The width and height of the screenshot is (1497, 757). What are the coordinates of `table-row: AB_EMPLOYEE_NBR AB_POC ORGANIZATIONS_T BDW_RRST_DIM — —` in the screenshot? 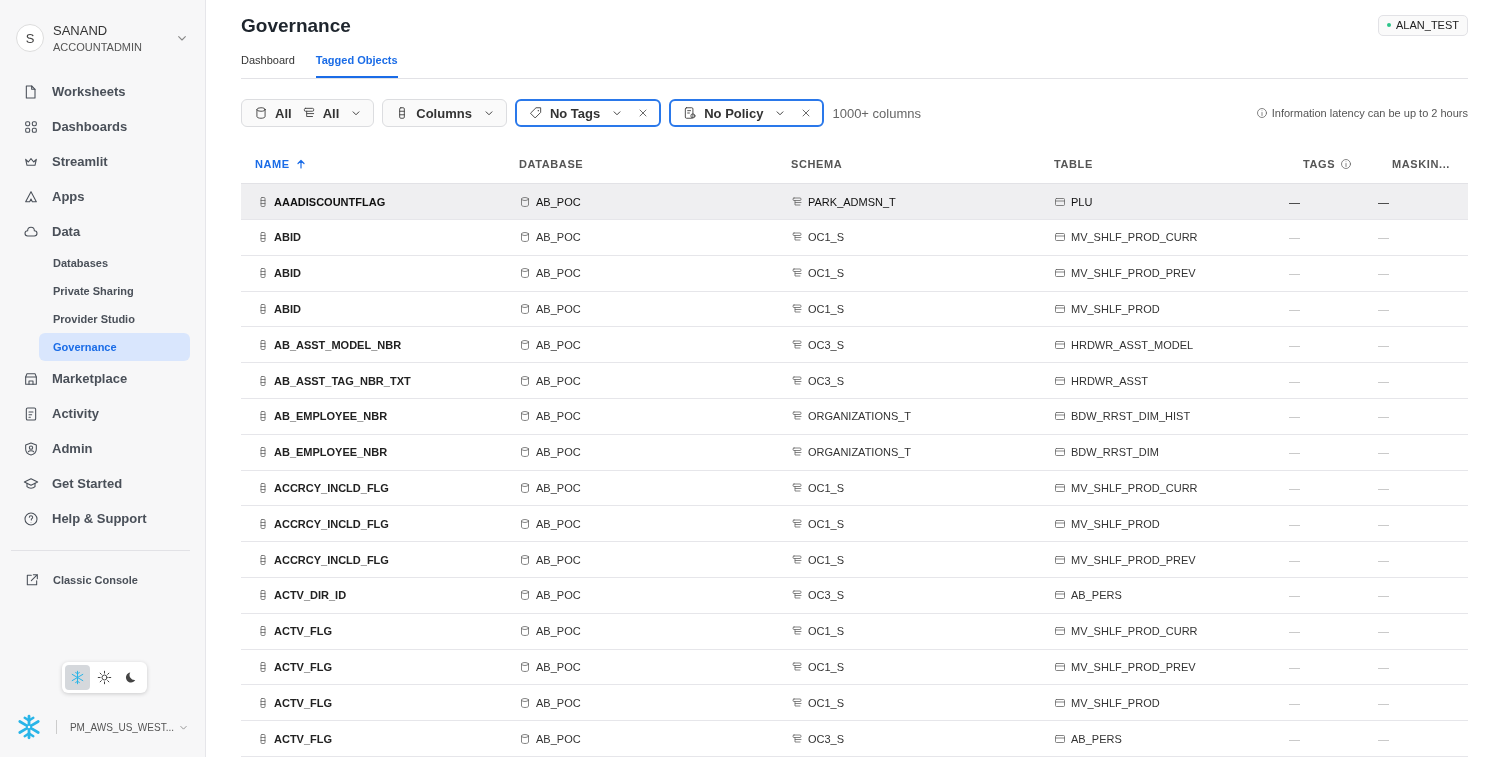 It's located at (854, 452).